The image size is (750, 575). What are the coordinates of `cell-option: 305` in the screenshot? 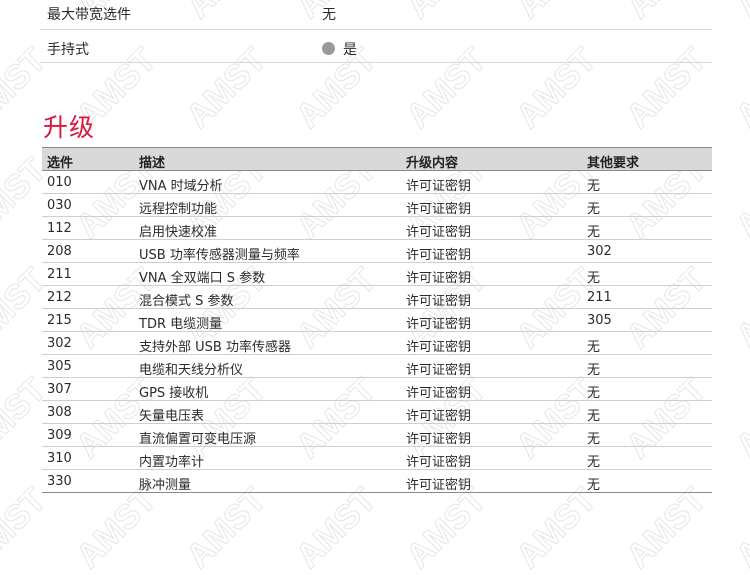 It's located at (59, 366).